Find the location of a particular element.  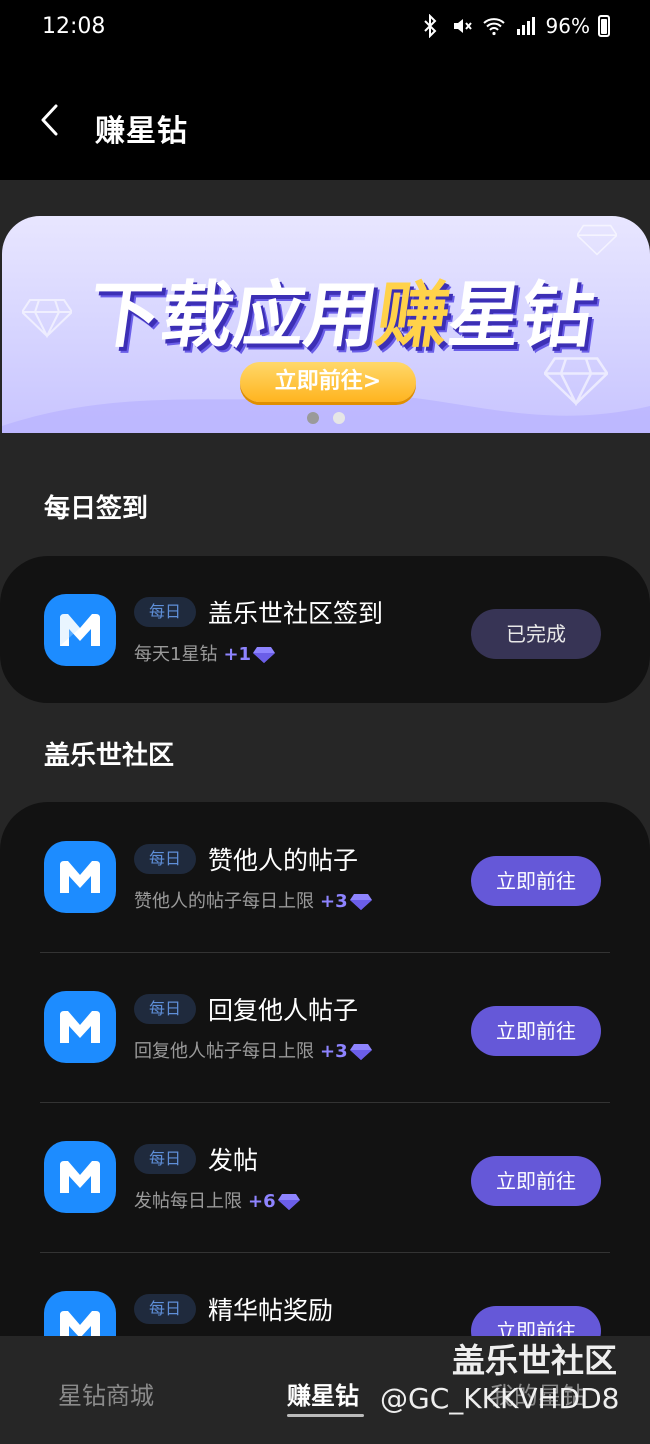

task-desc-text: 回复他人帖子每日上限 is located at coordinates (224, 1051).